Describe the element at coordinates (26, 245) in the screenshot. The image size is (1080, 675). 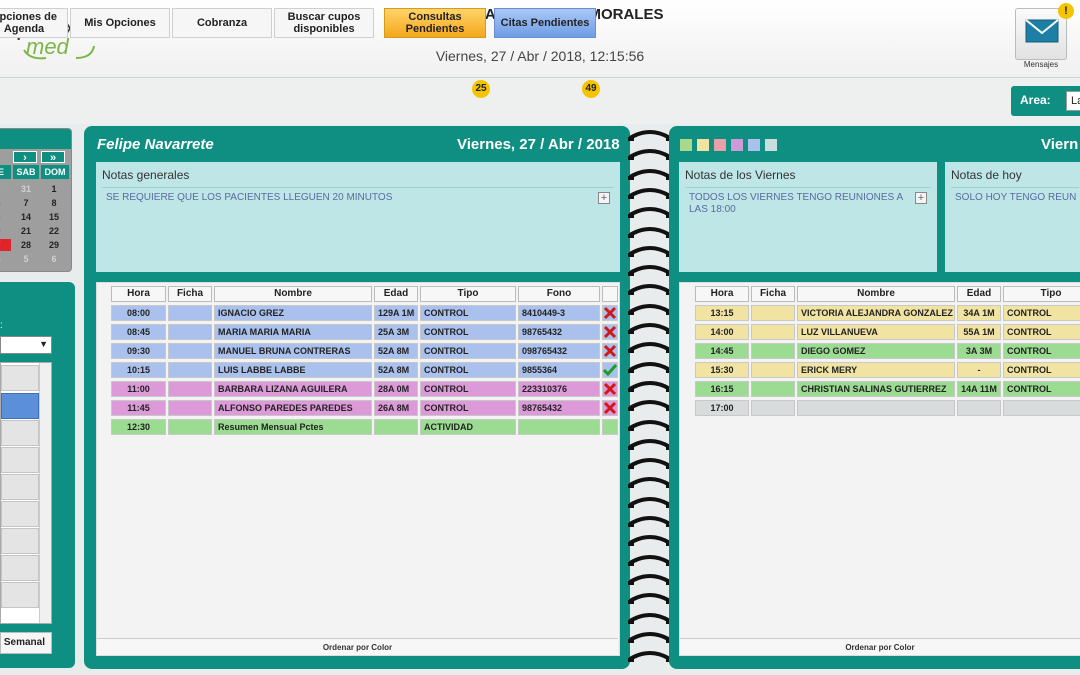
I see `calendar-day: 28` at that location.